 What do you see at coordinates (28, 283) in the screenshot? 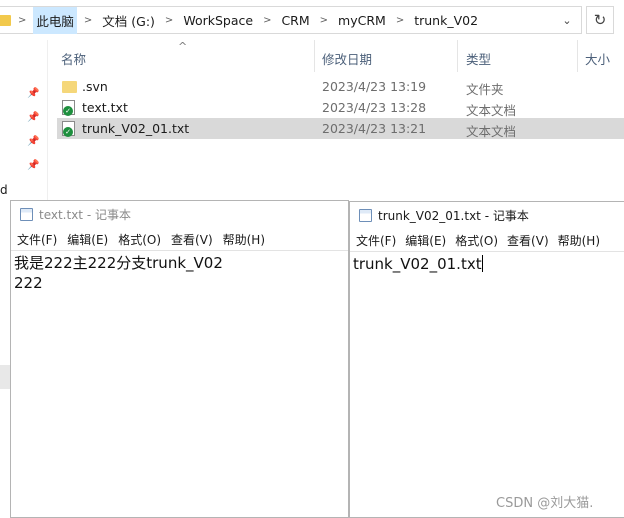
I see `text-line: 222` at bounding box center [28, 283].